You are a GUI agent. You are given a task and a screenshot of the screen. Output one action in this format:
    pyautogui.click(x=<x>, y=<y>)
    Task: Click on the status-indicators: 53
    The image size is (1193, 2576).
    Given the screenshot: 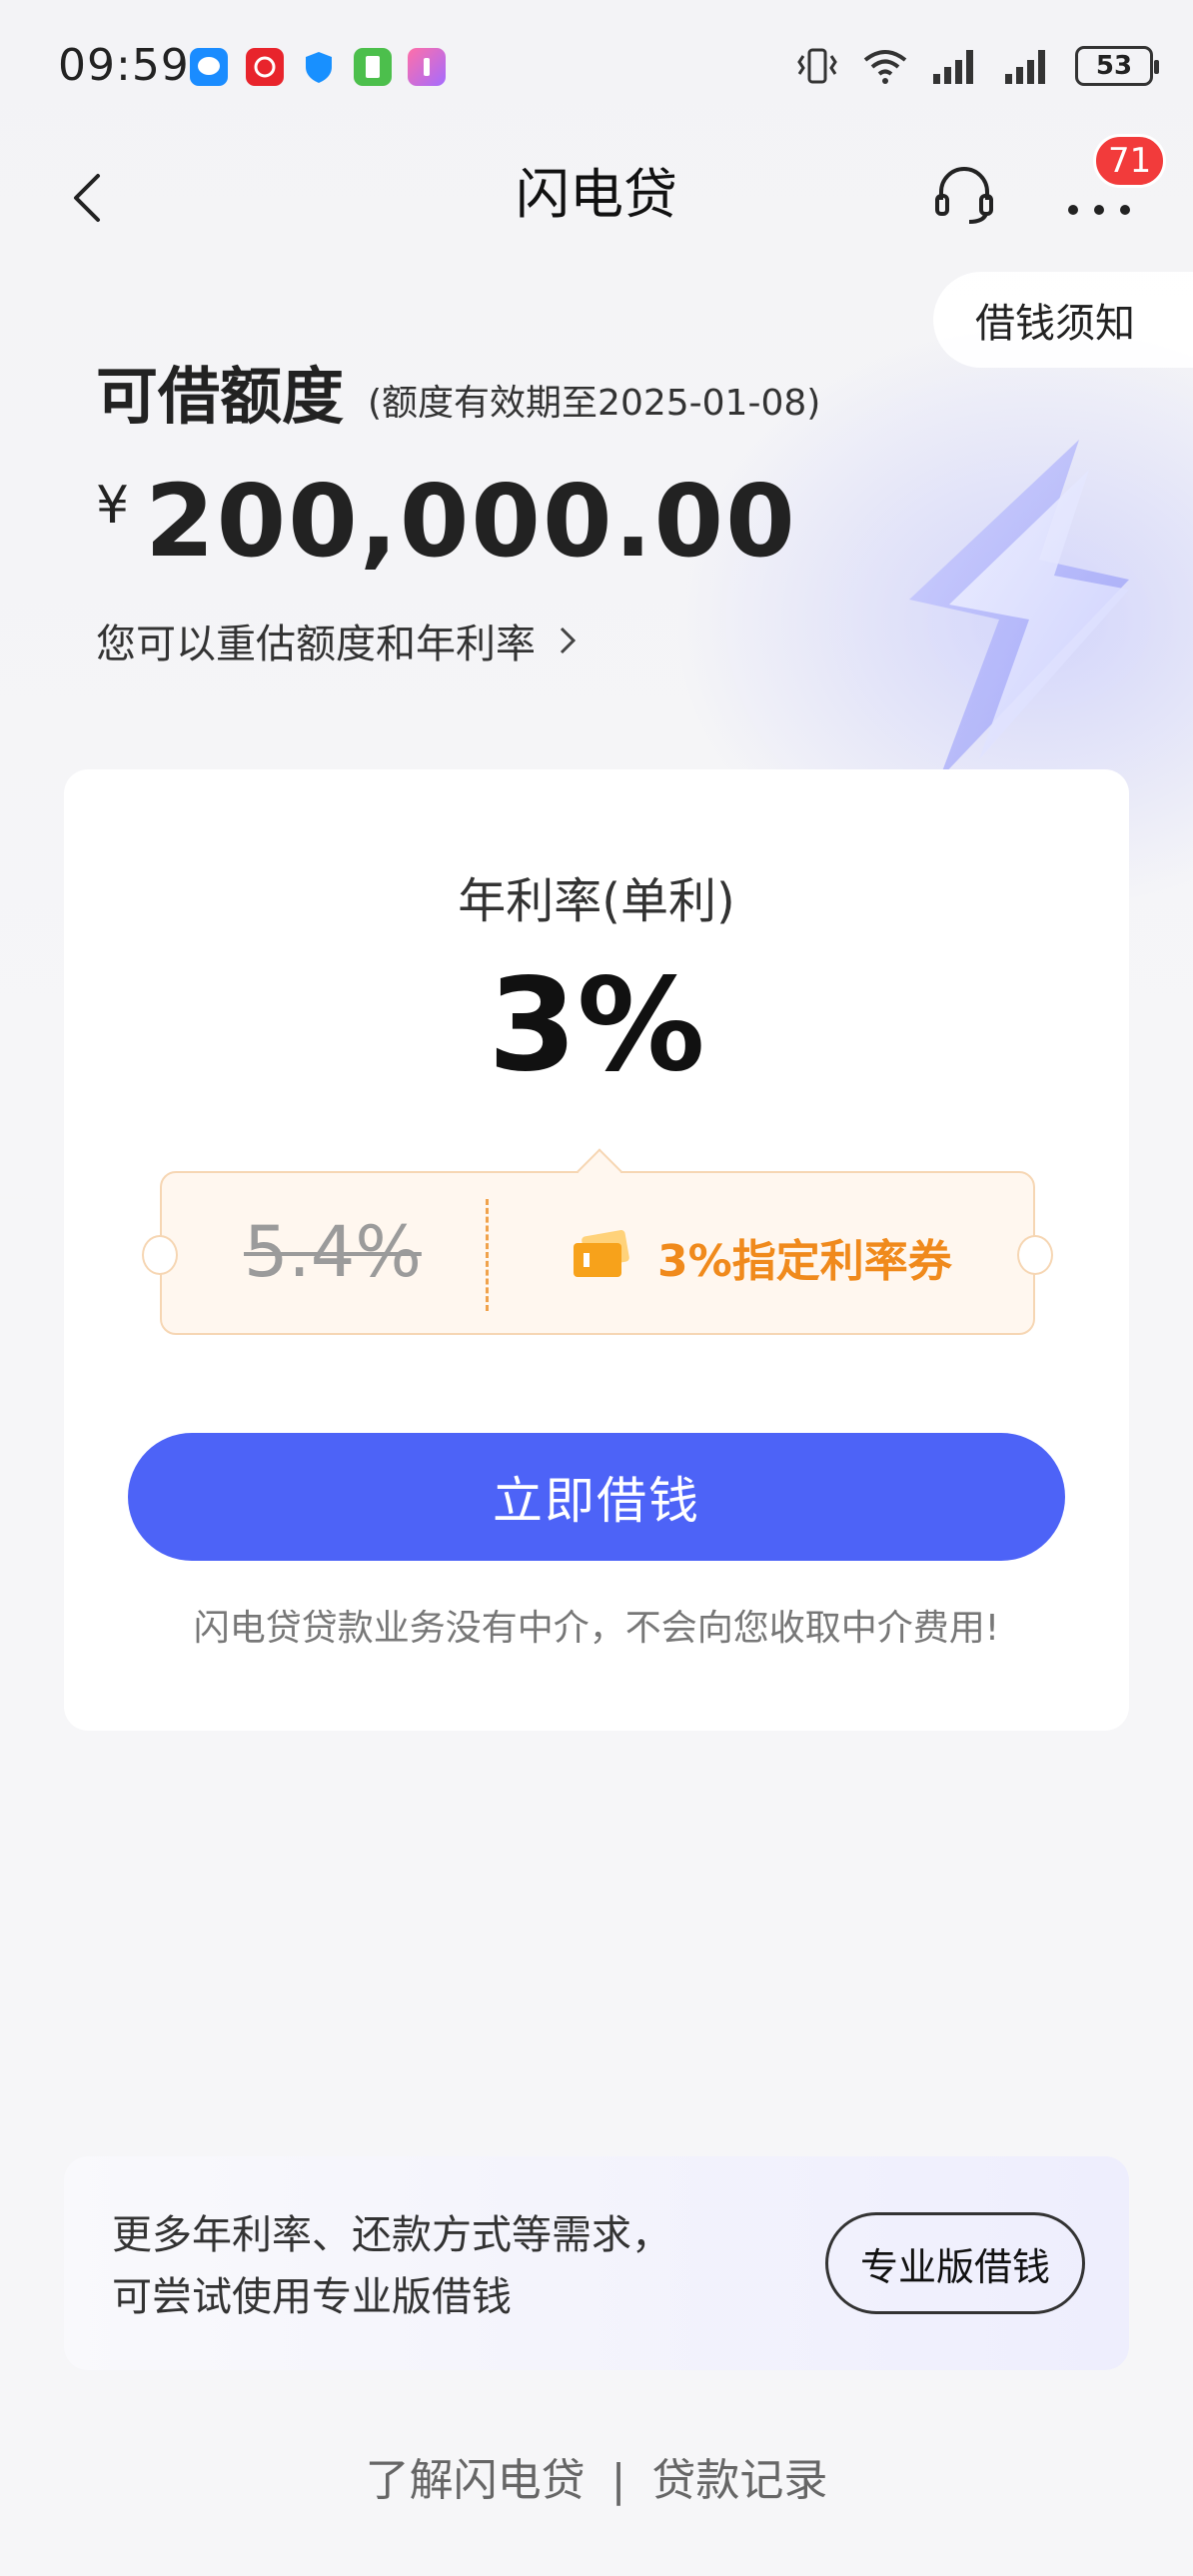 What is the action you would take?
    pyautogui.click(x=977, y=66)
    